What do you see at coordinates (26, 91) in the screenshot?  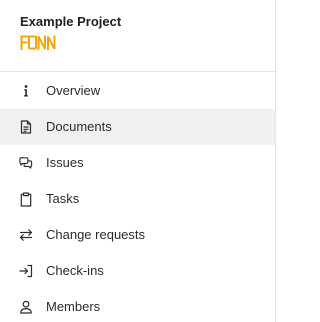 I see `info-icon` at bounding box center [26, 91].